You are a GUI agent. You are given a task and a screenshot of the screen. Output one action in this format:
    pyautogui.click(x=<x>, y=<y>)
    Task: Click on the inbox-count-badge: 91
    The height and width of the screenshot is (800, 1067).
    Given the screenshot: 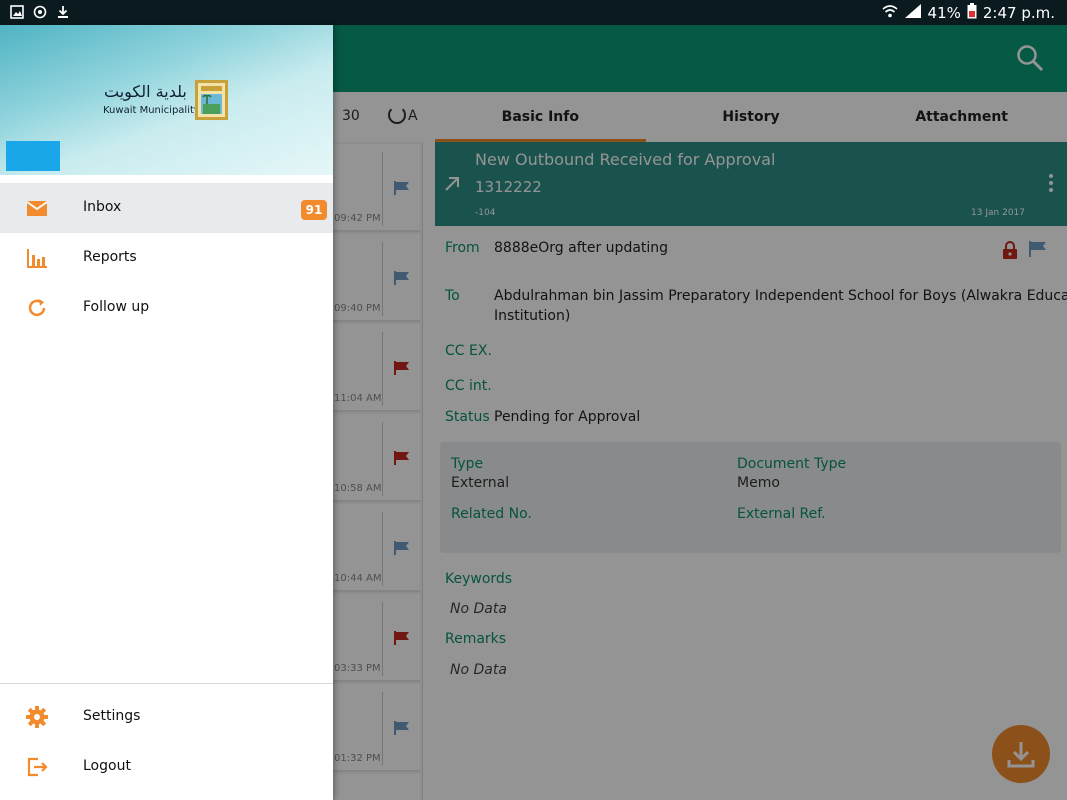 What is the action you would take?
    pyautogui.click(x=314, y=210)
    